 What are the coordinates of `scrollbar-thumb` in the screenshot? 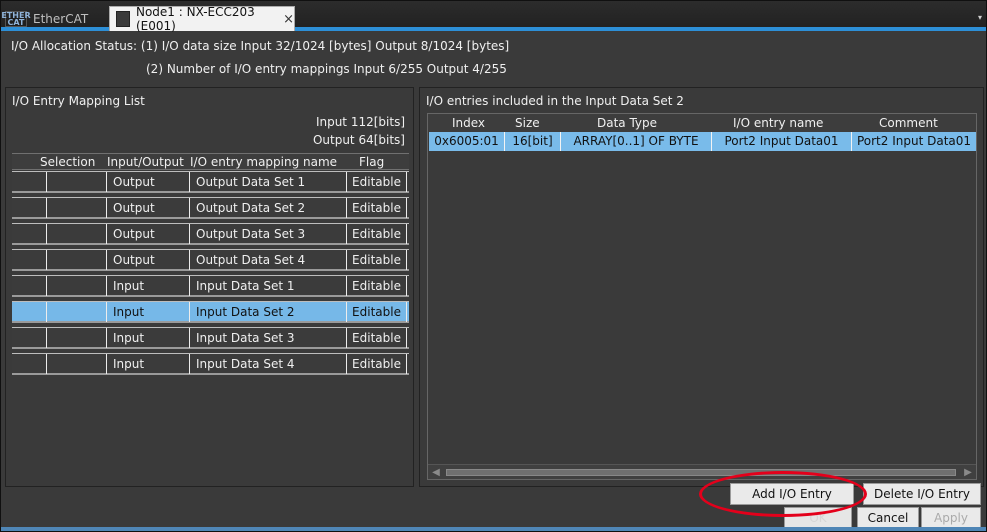 It's located at (701, 472).